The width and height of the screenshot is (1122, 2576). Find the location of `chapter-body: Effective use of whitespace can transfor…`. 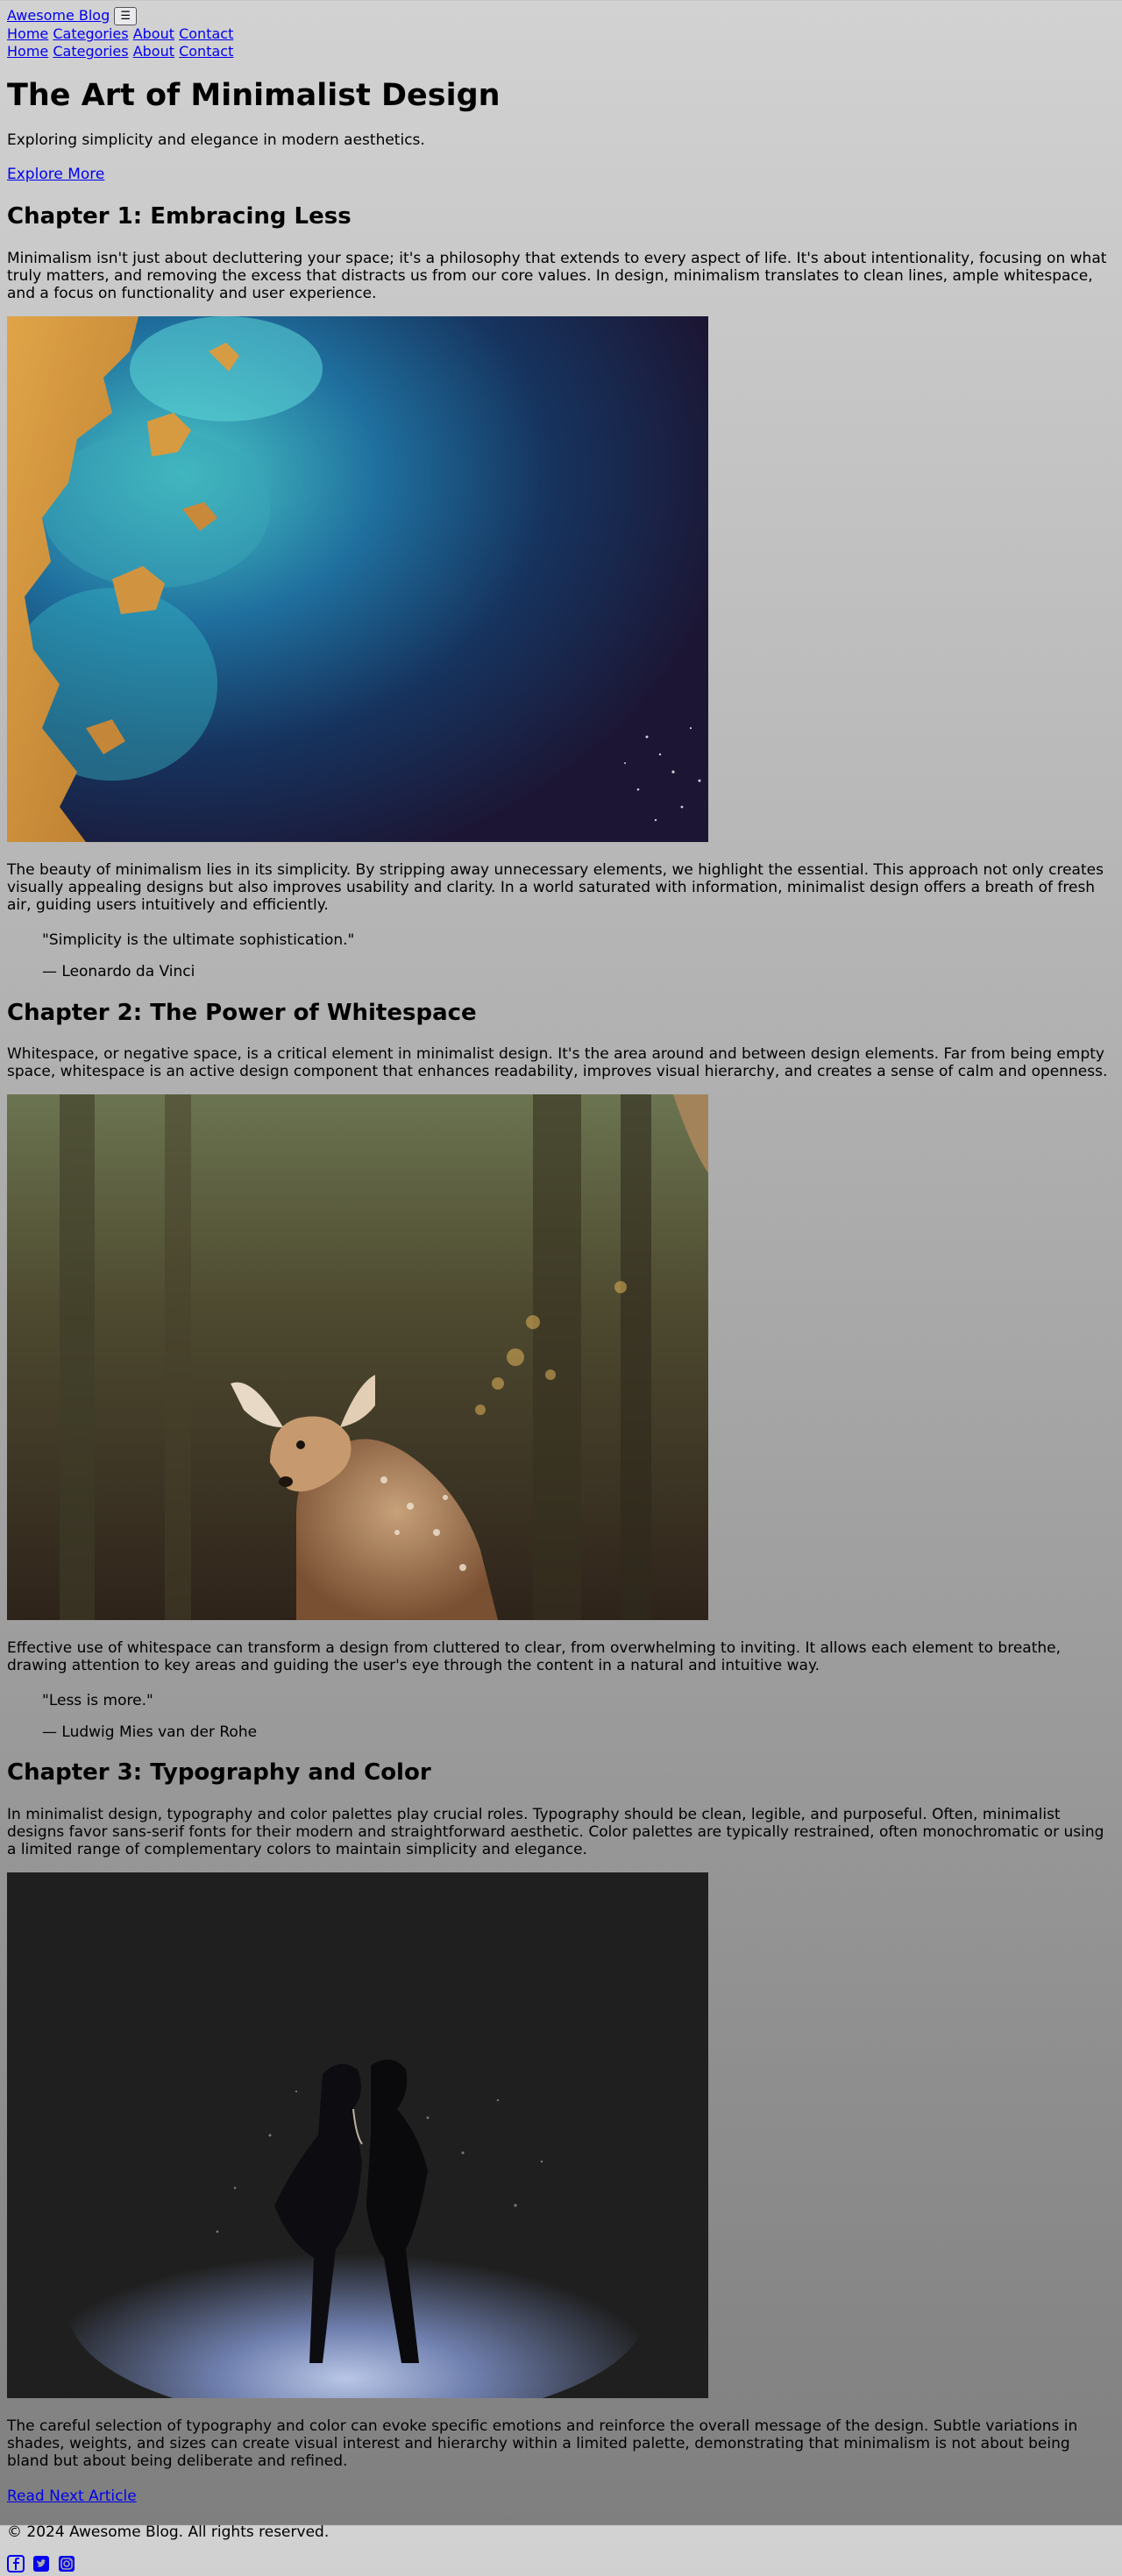

chapter-body: Effective use of whitespace can transfor… is located at coordinates (534, 1656).